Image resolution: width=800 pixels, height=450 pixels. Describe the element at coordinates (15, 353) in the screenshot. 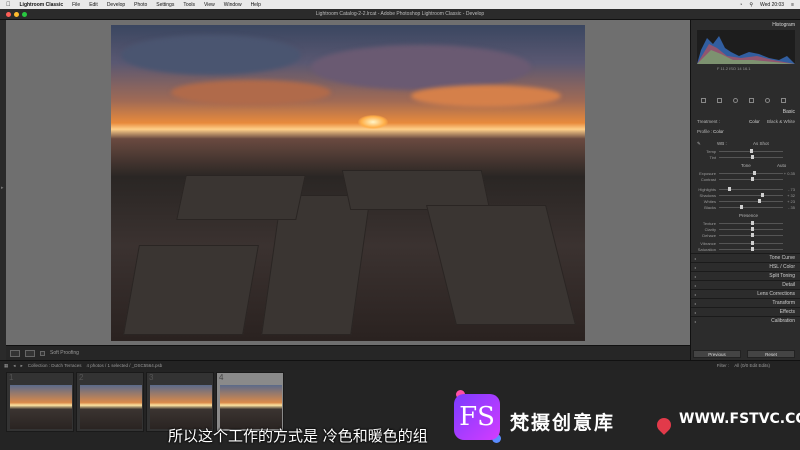

I see `loupe-view-button` at that location.